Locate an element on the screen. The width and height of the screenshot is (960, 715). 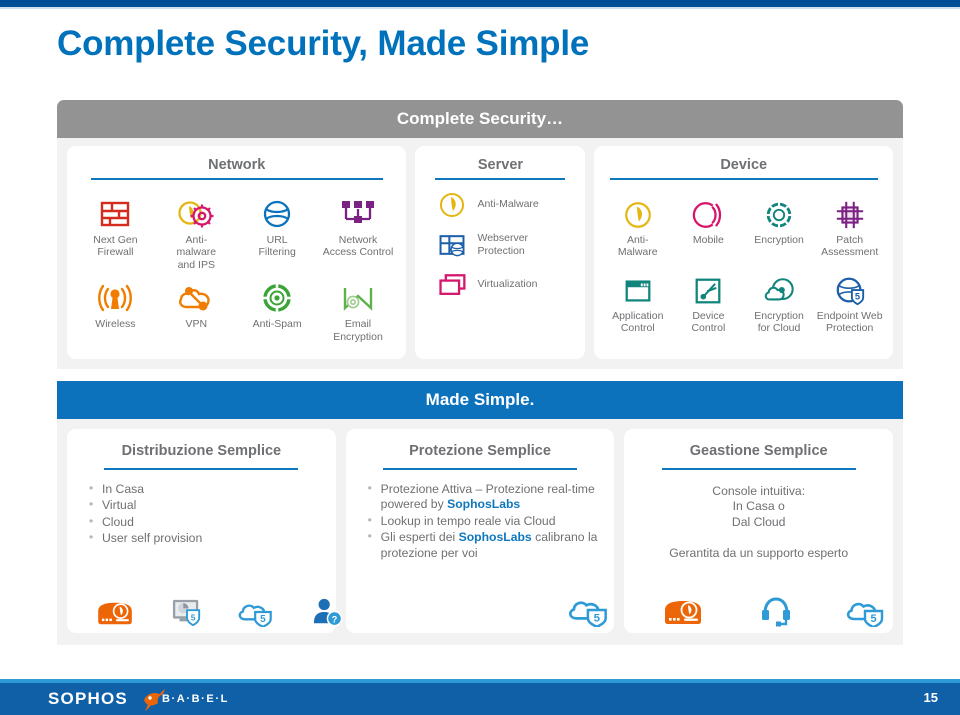
encryption-for-cloud-icon is located at coordinates (779, 286).